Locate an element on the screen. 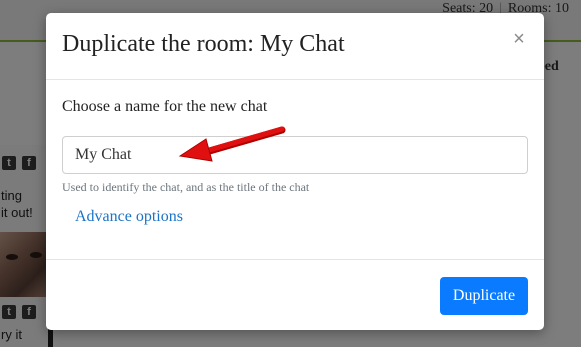 Image resolution: width=581 pixels, height=347 pixels. duplicate-button: Duplicate is located at coordinates (484, 296).